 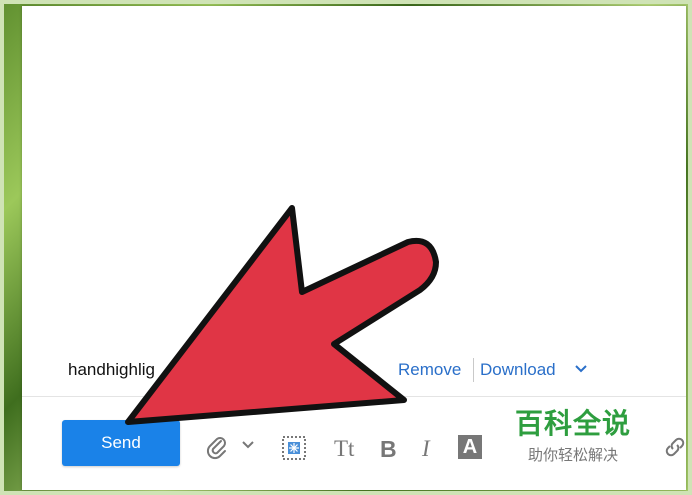 What do you see at coordinates (518, 370) in the screenshot?
I see `download-attachment-link: Download` at bounding box center [518, 370].